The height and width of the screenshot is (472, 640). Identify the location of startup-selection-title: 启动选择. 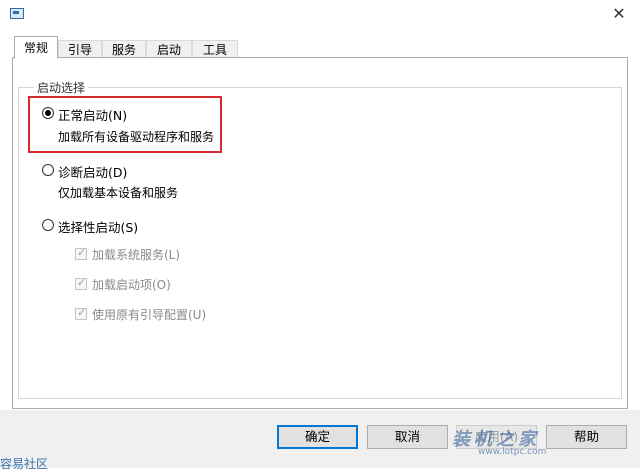
(61, 87).